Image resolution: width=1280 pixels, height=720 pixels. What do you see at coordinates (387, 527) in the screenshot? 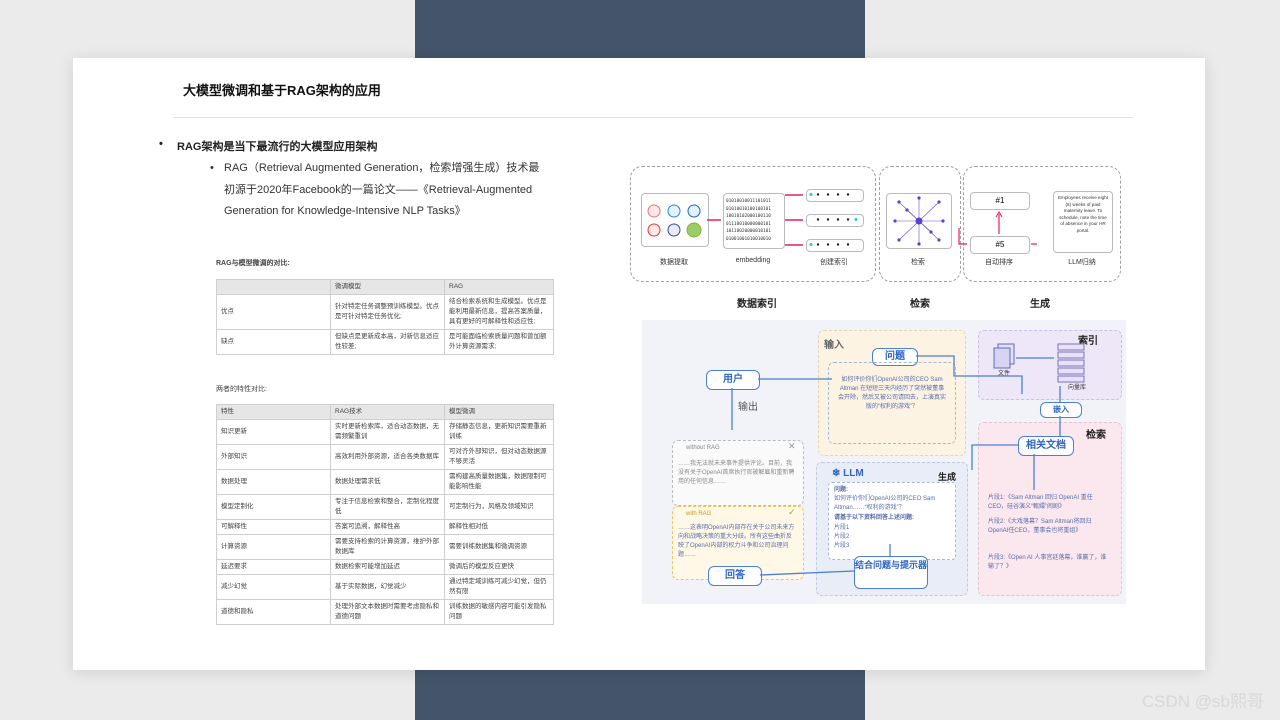
I see `table-cell: 答案可追溯，解释性高` at bounding box center [387, 527].